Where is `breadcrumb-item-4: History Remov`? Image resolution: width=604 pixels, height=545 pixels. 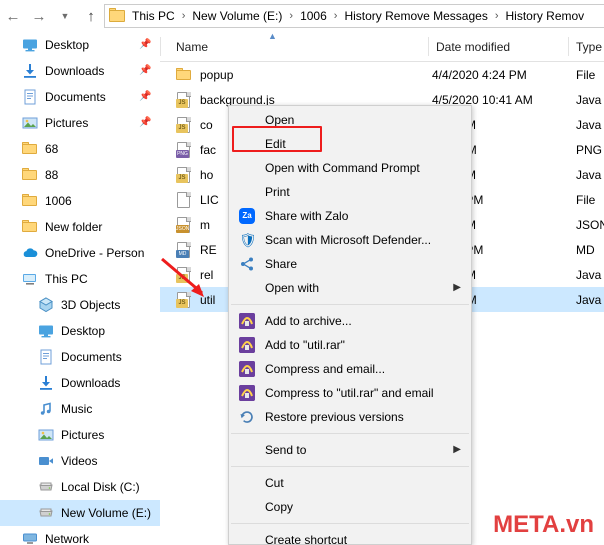 breadcrumb-item-4: History Remov is located at coordinates (545, 16).